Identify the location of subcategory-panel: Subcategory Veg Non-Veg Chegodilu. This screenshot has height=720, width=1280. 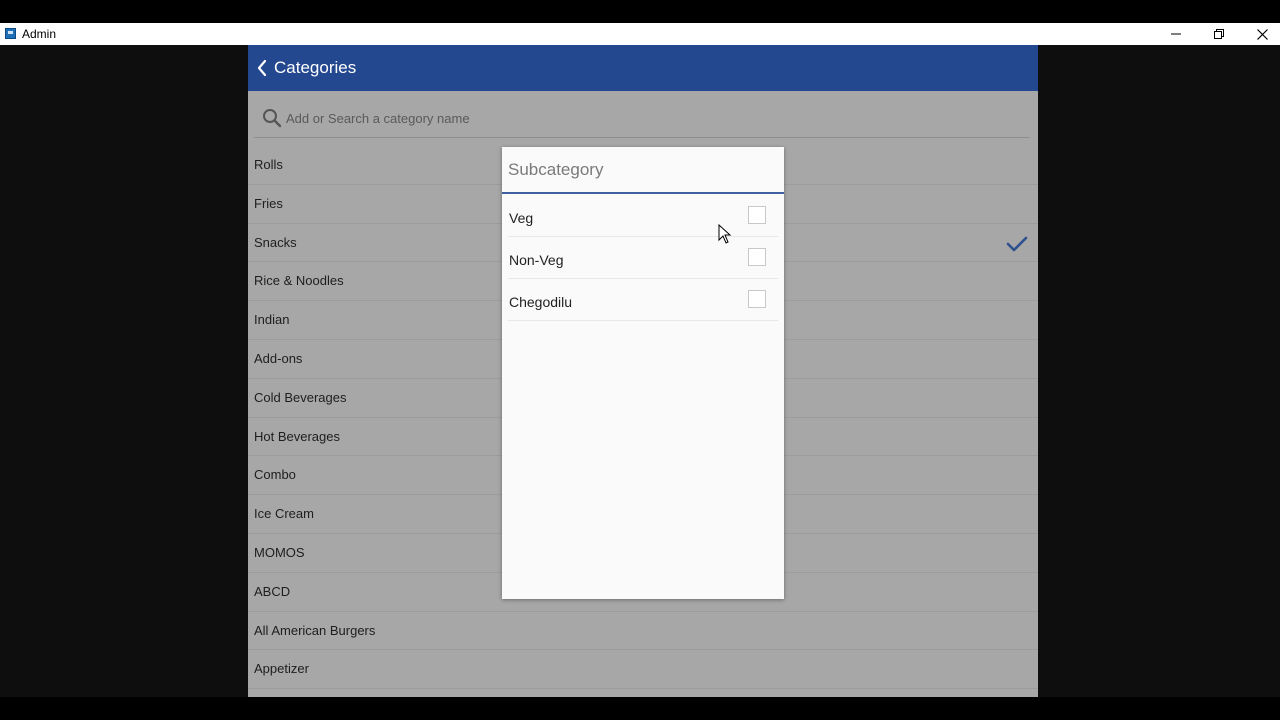
(643, 373).